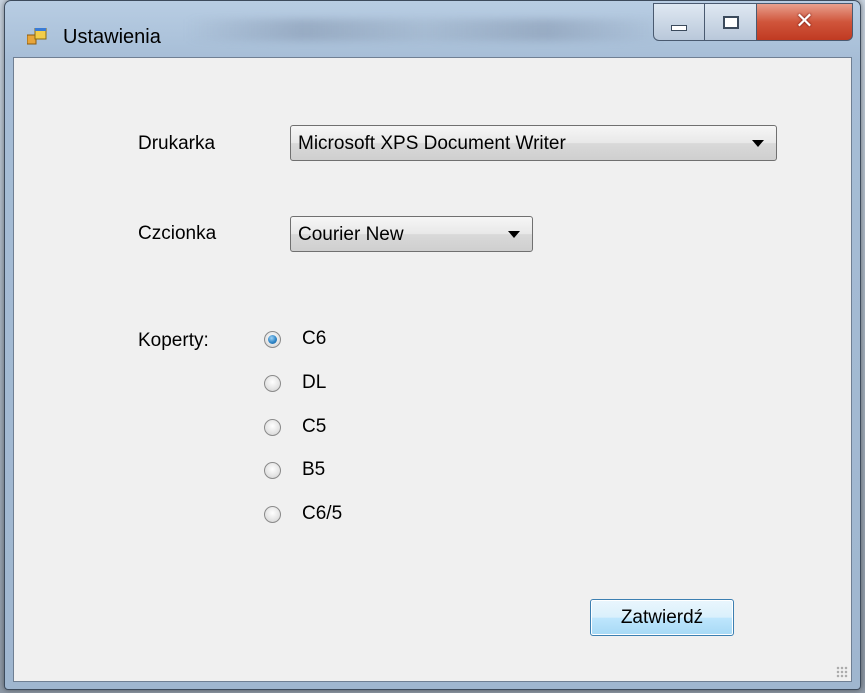 This screenshot has height=693, width=865. I want to click on printer-label: Drukarka, so click(177, 143).